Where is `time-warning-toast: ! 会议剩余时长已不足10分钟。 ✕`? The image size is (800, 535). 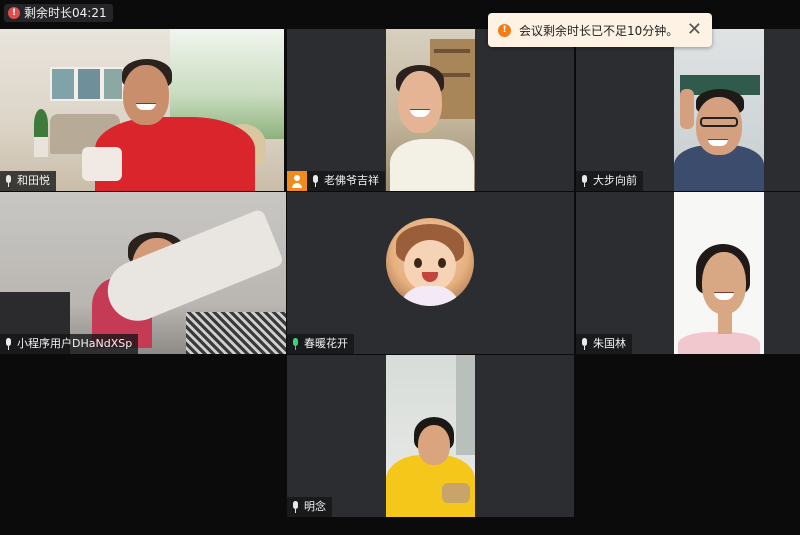 time-warning-toast: ! 会议剩余时长已不足10分钟。 ✕ is located at coordinates (600, 30).